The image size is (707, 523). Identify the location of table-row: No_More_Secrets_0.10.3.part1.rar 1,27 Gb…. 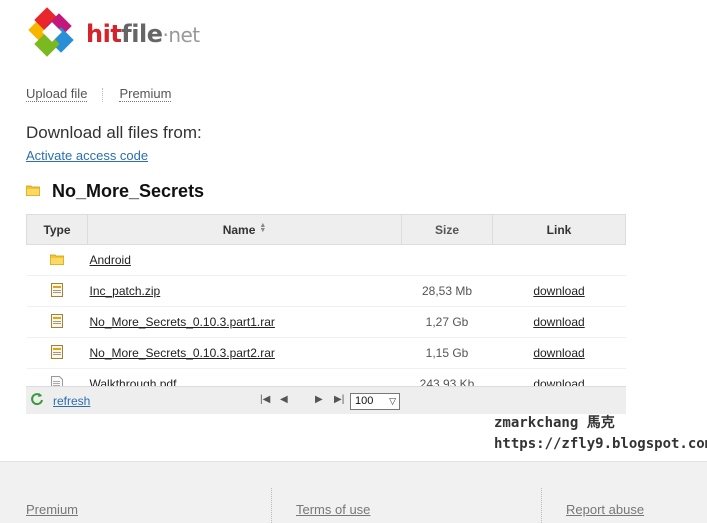
(326, 322).